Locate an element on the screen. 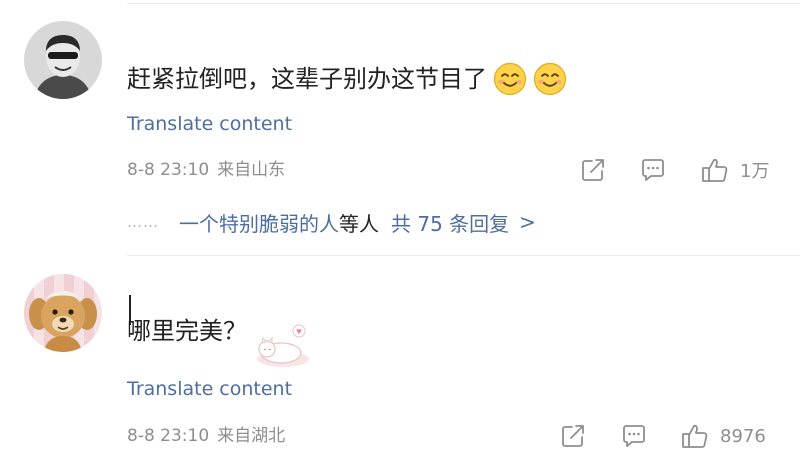 Image resolution: width=800 pixels, height=465 pixels. comment-meta: 8-8 23:10 来自山东 1万 is located at coordinates (453, 170).